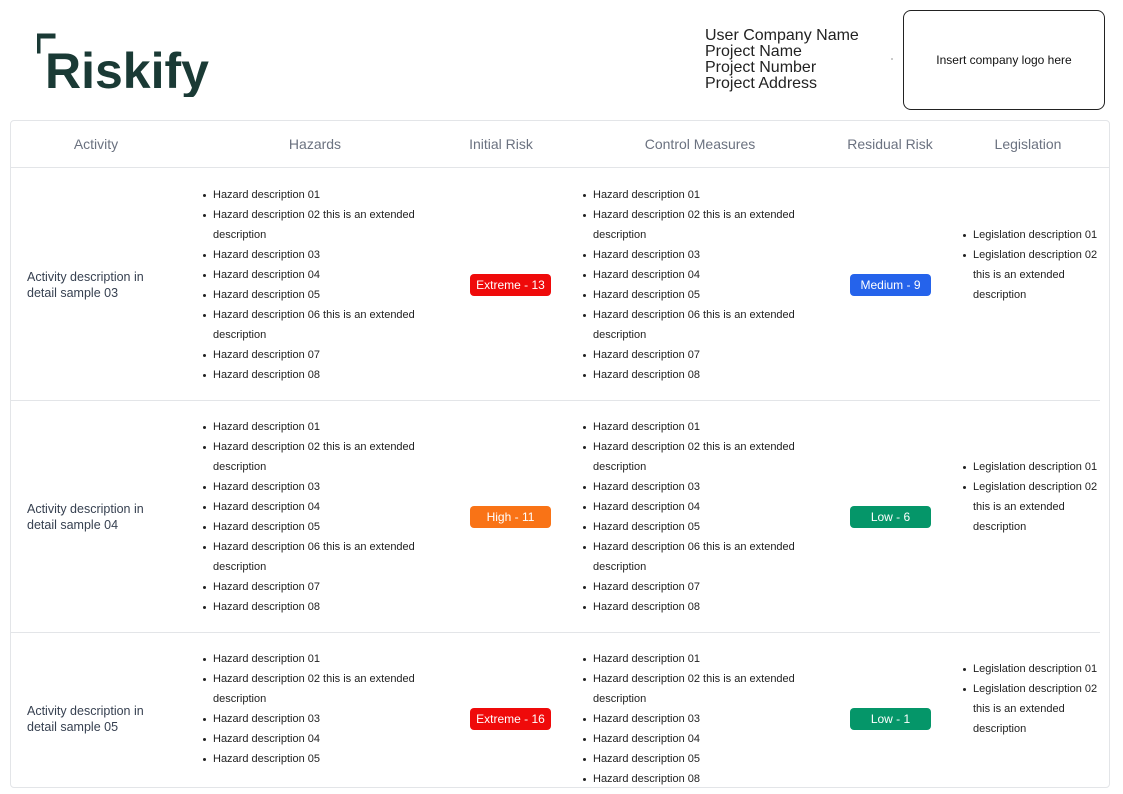 The image size is (1123, 794). What do you see at coordinates (890, 285) in the screenshot?
I see `residual-risk-badge: Medium - 9` at bounding box center [890, 285].